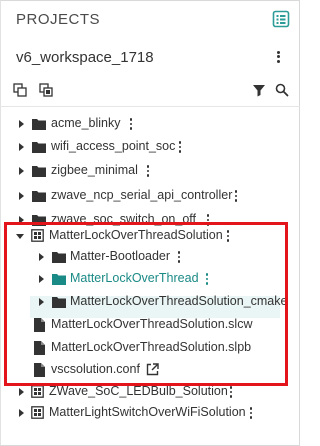 The image size is (320, 446). What do you see at coordinates (46, 90) in the screenshot?
I see `paste-icon` at bounding box center [46, 90].